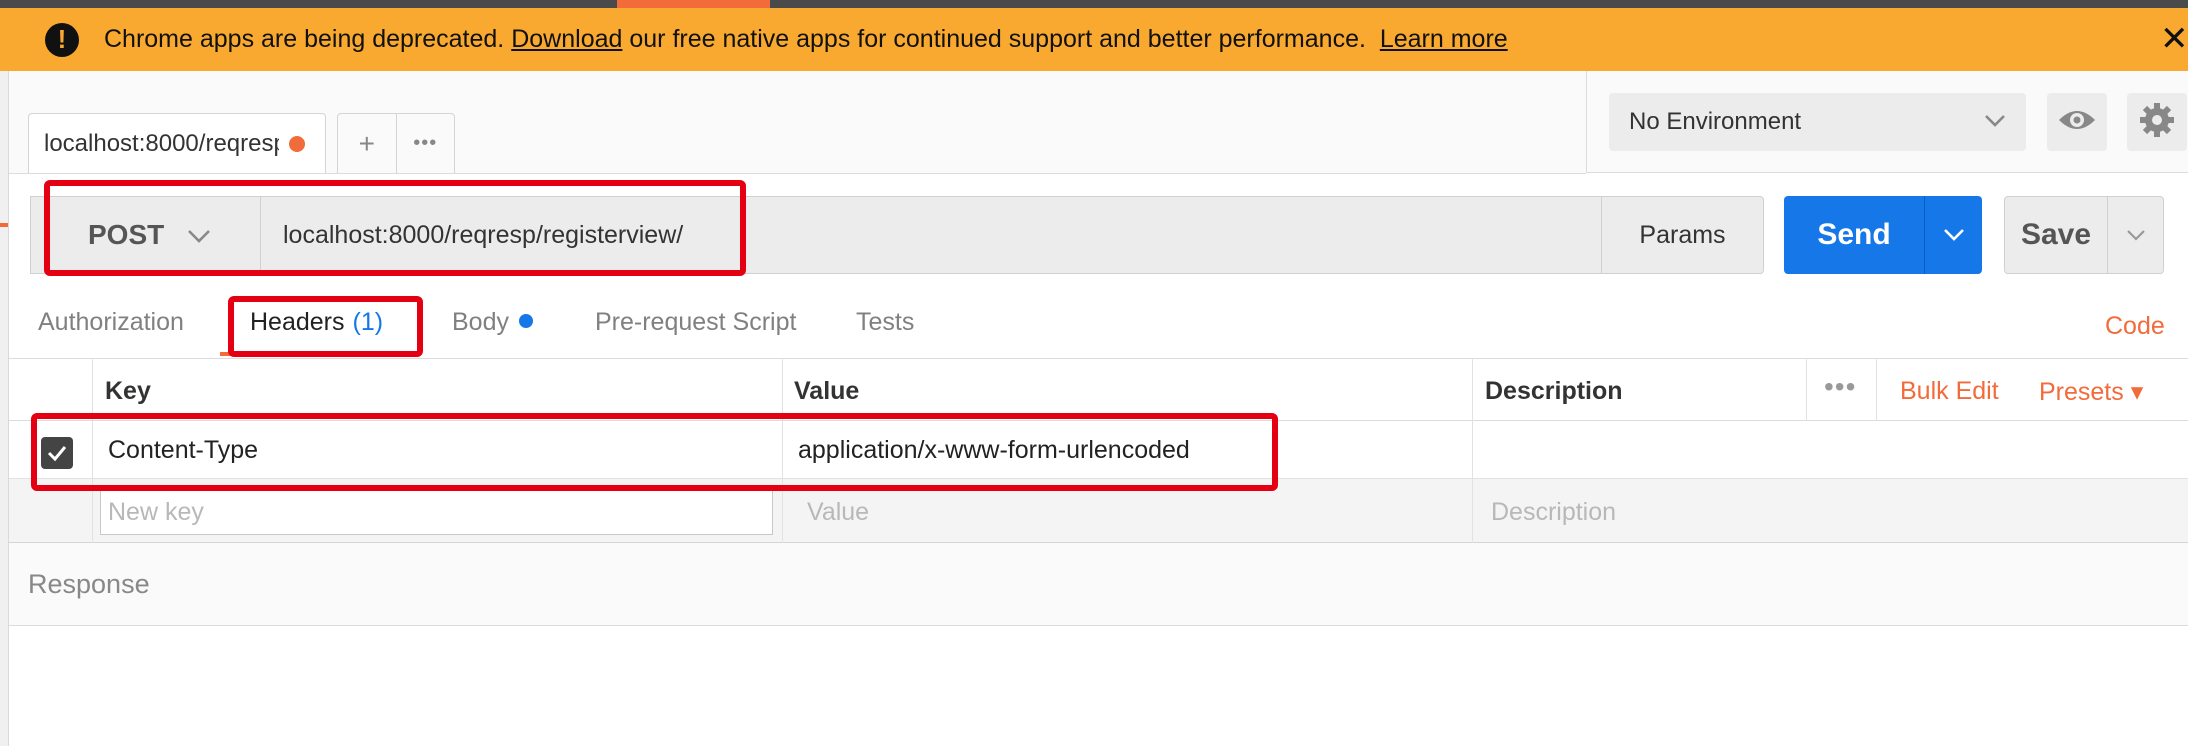 Image resolution: width=2188 pixels, height=746 pixels. I want to click on annotation-highlight-url, so click(395, 228).